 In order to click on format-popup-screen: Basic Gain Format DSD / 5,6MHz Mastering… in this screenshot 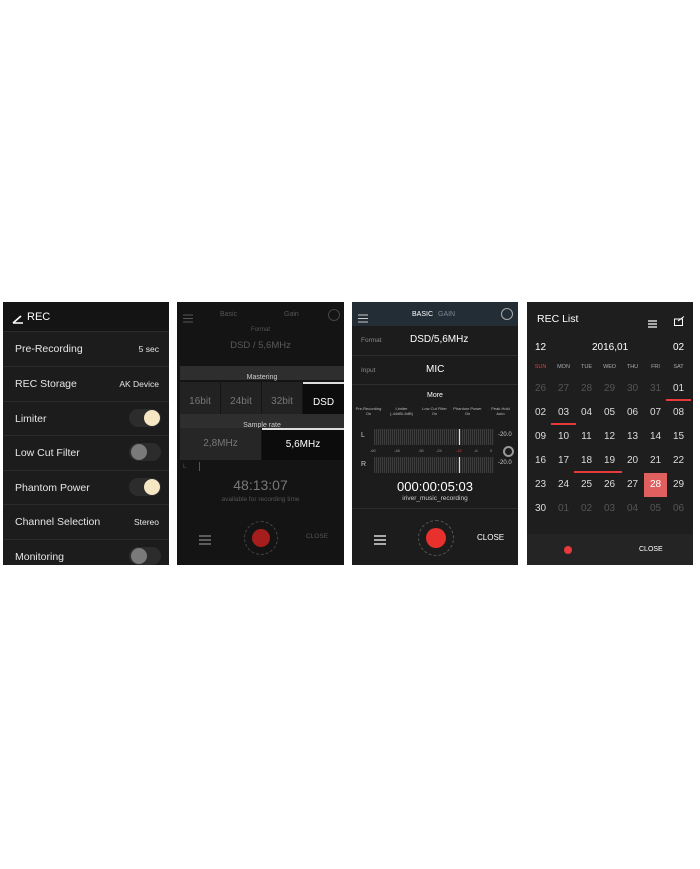, I will do `click(260, 433)`.